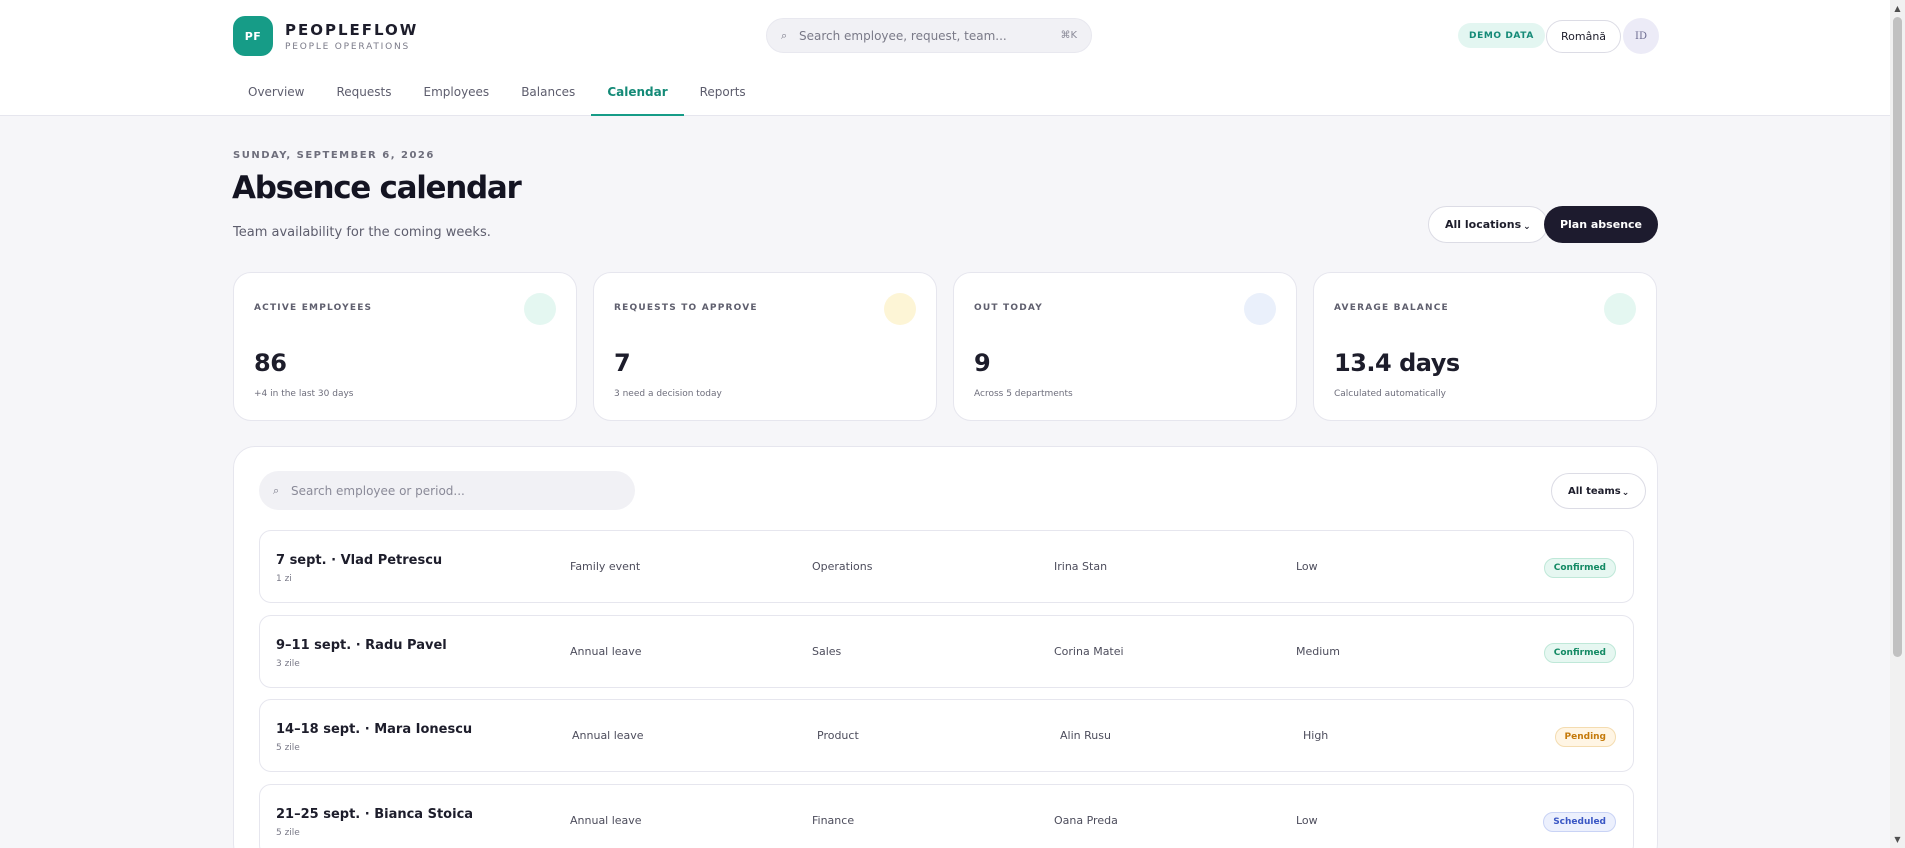  Describe the element at coordinates (1085, 735) in the screenshot. I see `row-approver: Alin Rusu` at that location.